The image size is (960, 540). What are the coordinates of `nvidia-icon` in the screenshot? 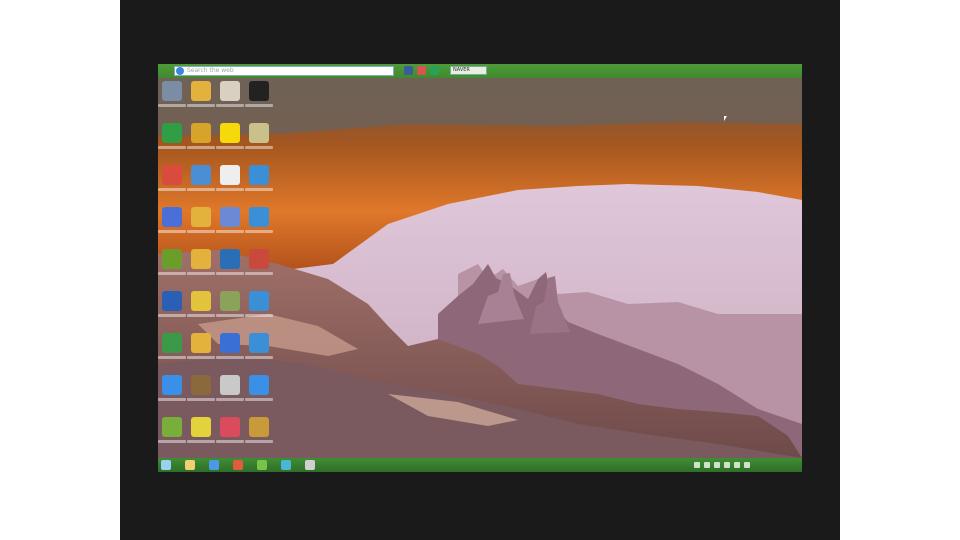 It's located at (172, 259).